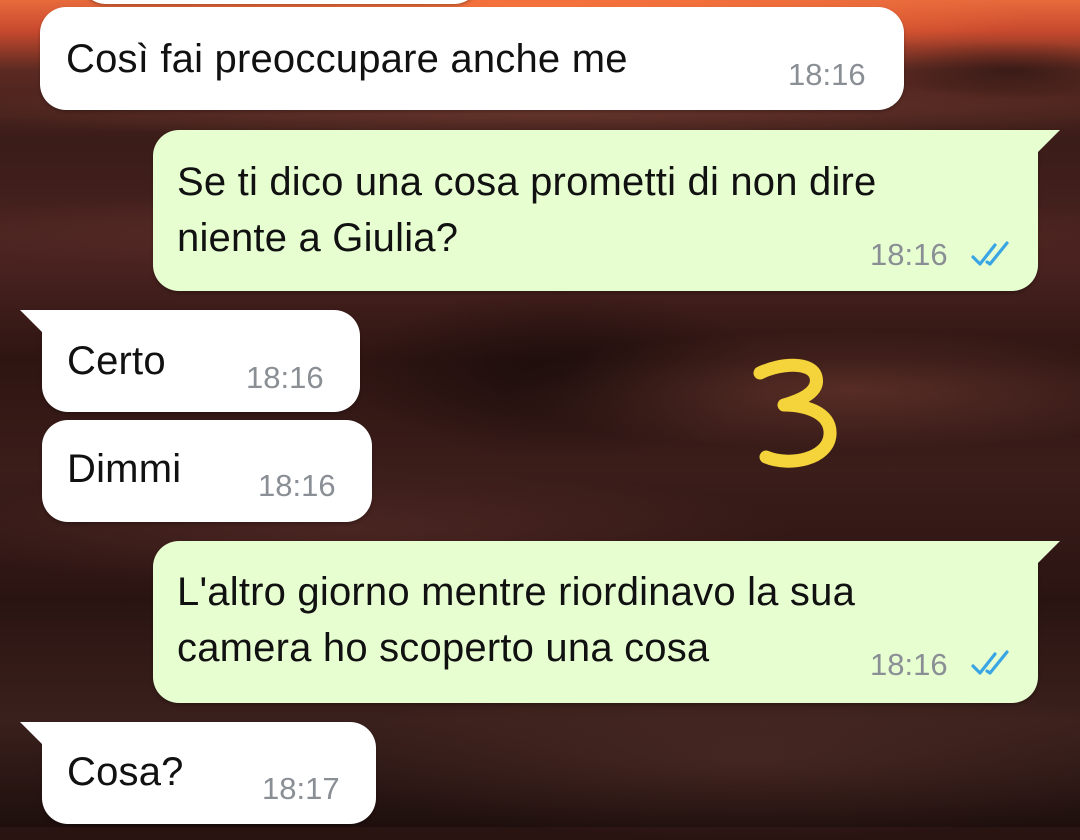 Image resolution: width=1080 pixels, height=840 pixels. What do you see at coordinates (124, 469) in the screenshot?
I see `message-text: Dimmi` at bounding box center [124, 469].